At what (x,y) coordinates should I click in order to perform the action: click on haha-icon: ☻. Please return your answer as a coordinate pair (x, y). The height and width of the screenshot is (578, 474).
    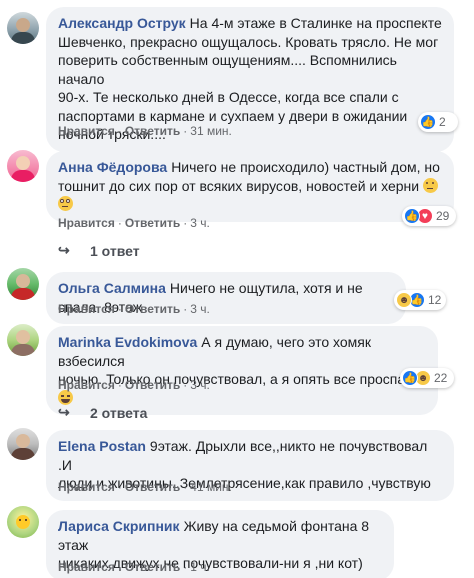
    Looking at the image, I should click on (404, 300).